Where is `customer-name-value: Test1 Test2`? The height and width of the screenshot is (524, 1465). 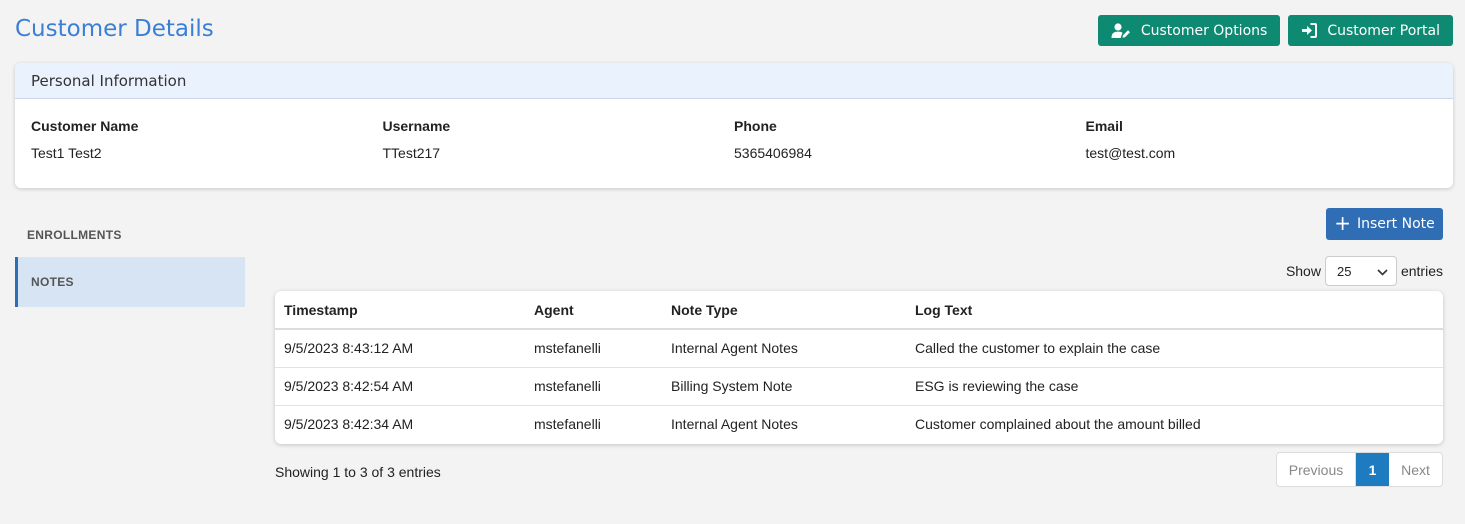
customer-name-value: Test1 Test2 is located at coordinates (66, 153).